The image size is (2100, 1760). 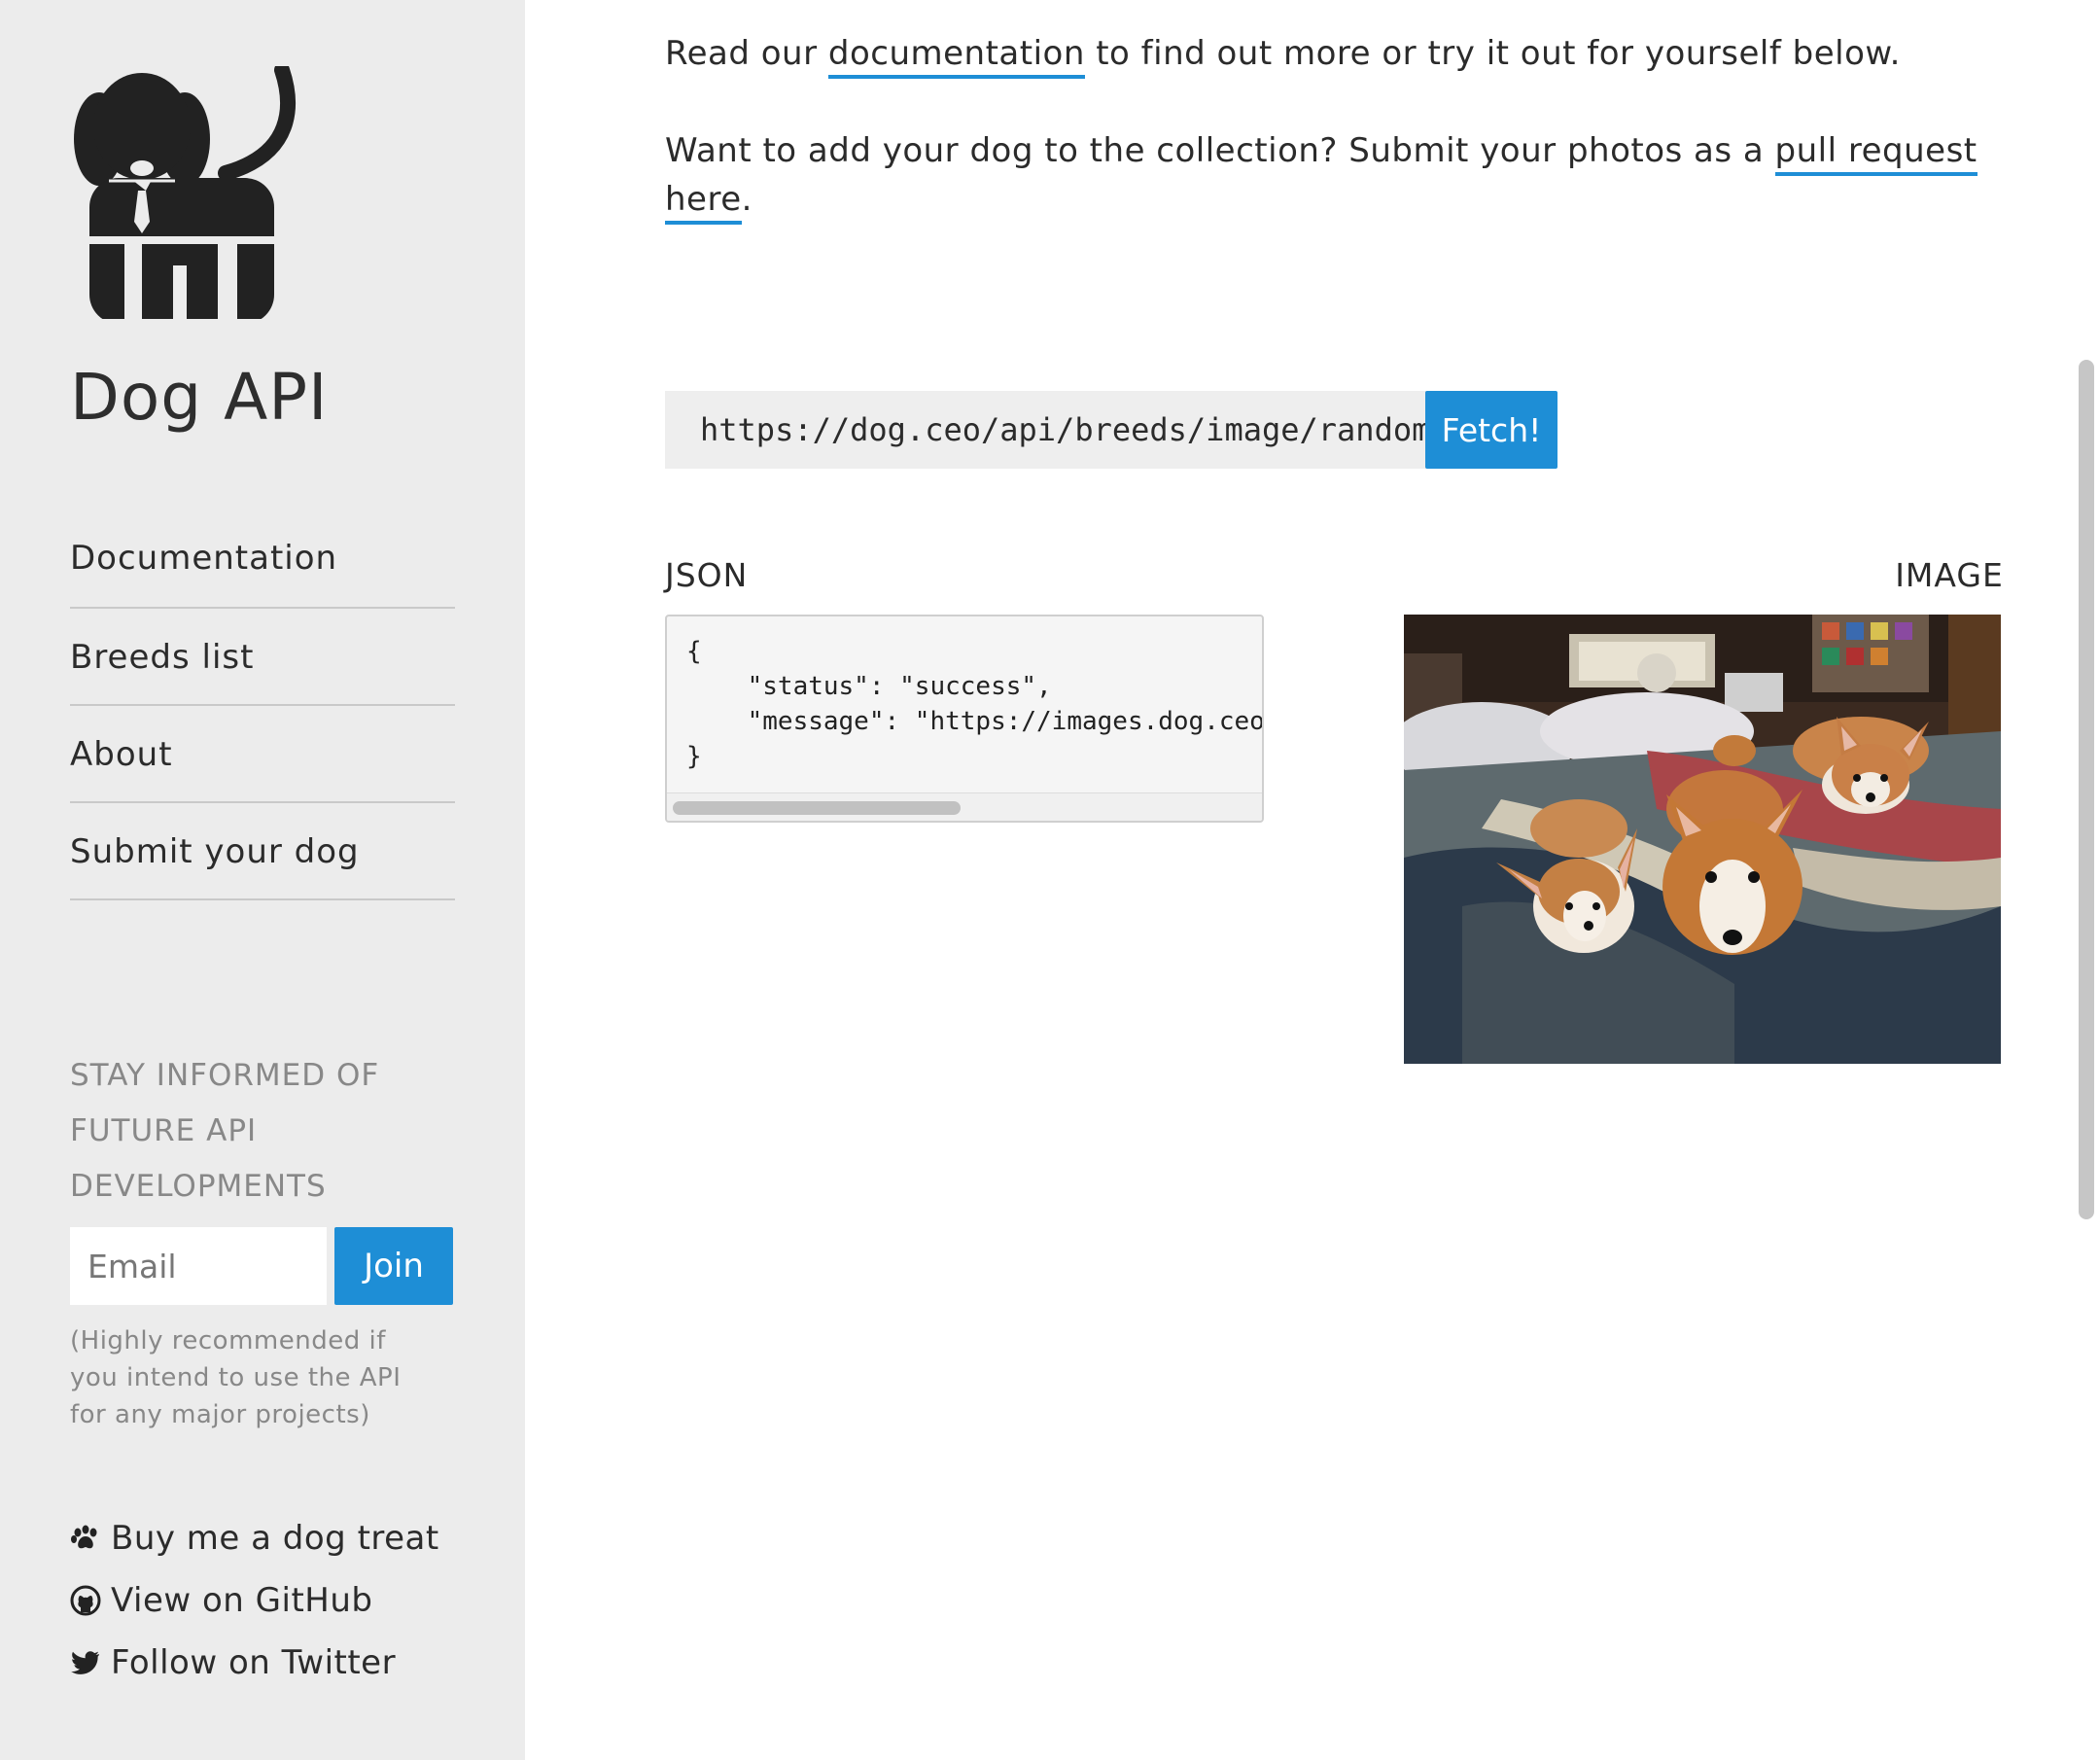 I want to click on image-heading: IMAGE, so click(x=1949, y=575).